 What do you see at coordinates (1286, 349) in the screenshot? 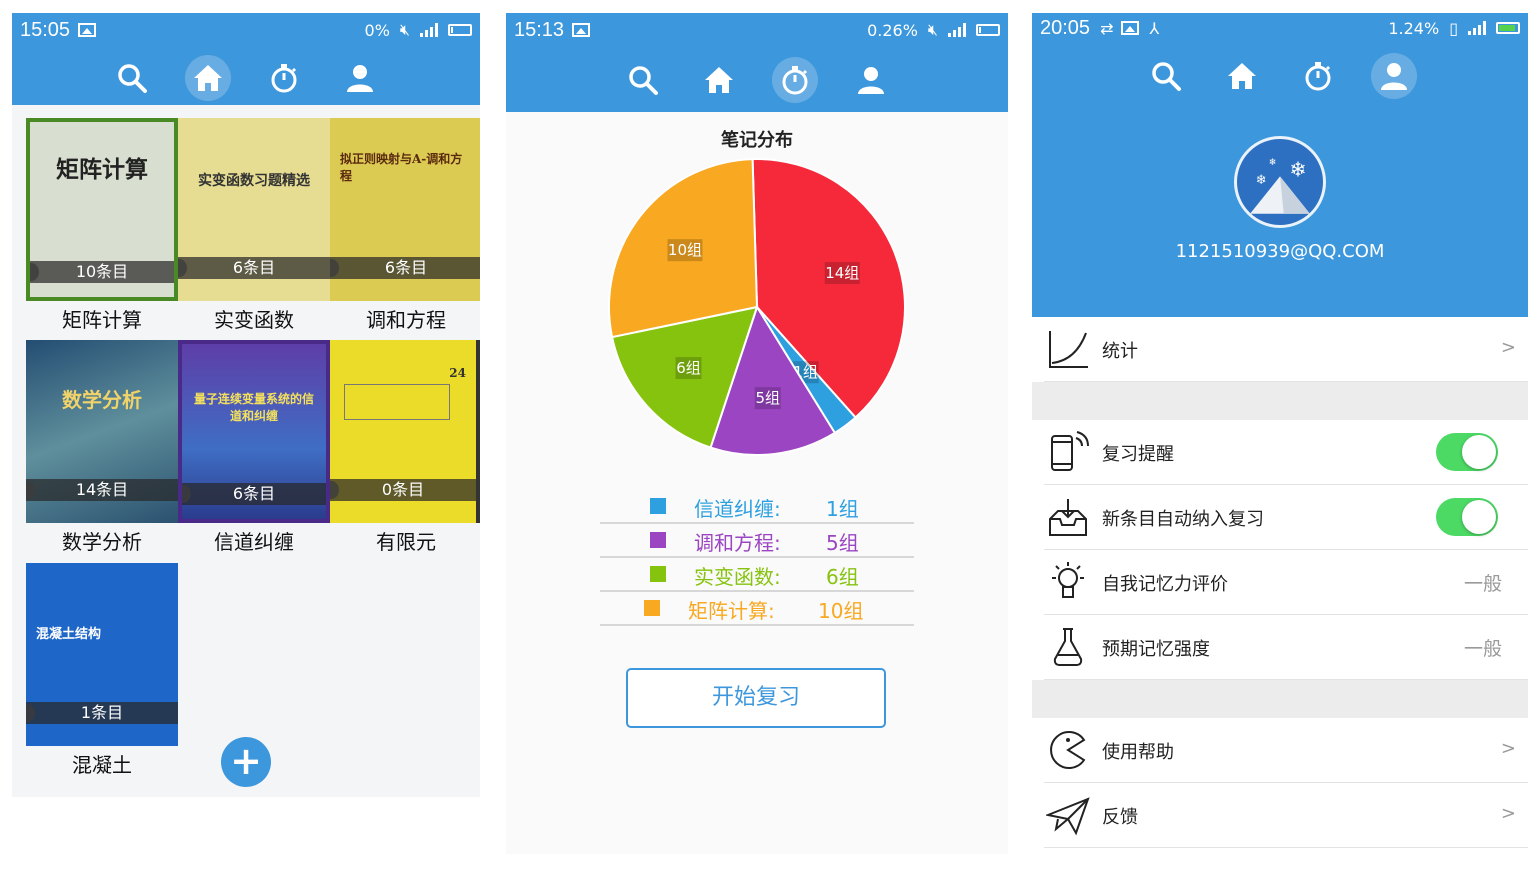
I see `menu-stats: 统计 >` at bounding box center [1286, 349].